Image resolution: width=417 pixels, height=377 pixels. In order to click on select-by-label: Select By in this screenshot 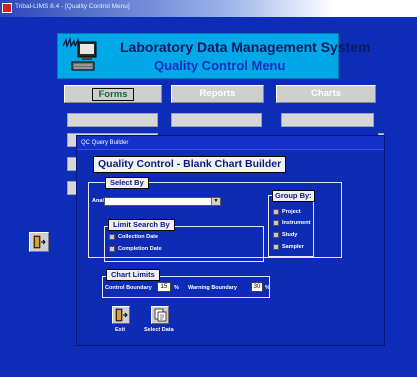, I will do `click(127, 183)`.